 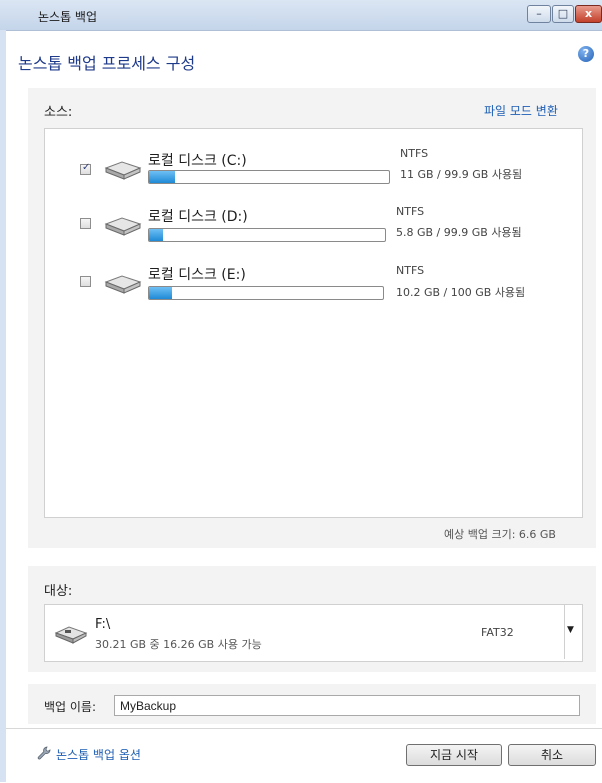 I want to click on help-icon: ?, so click(x=586, y=54).